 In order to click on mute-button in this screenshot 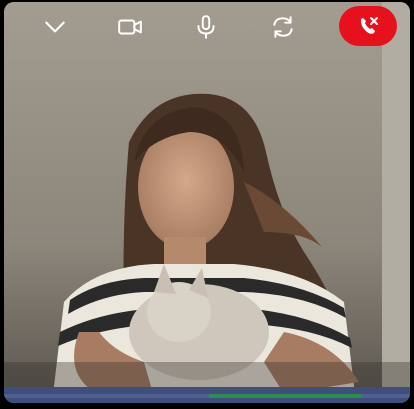, I will do `click(206, 27)`.